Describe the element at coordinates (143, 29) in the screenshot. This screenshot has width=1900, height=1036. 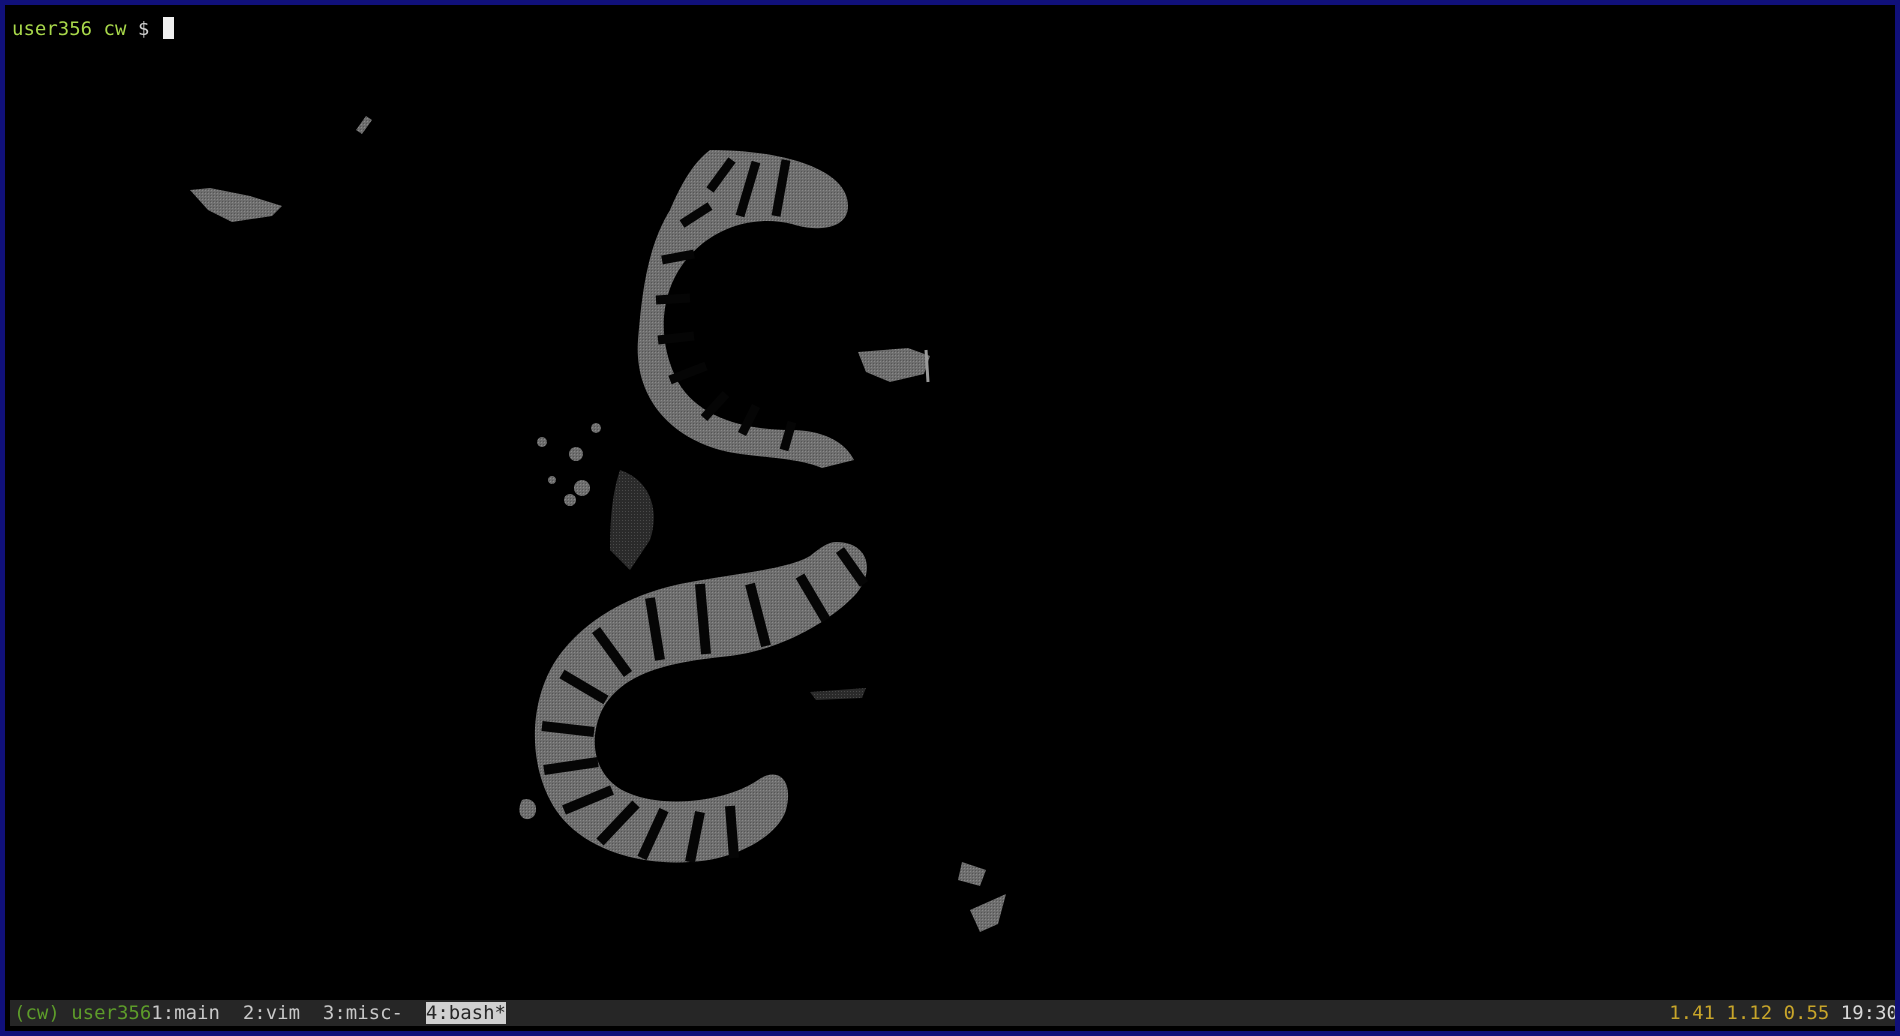
I see `prompt-symbol: $` at that location.